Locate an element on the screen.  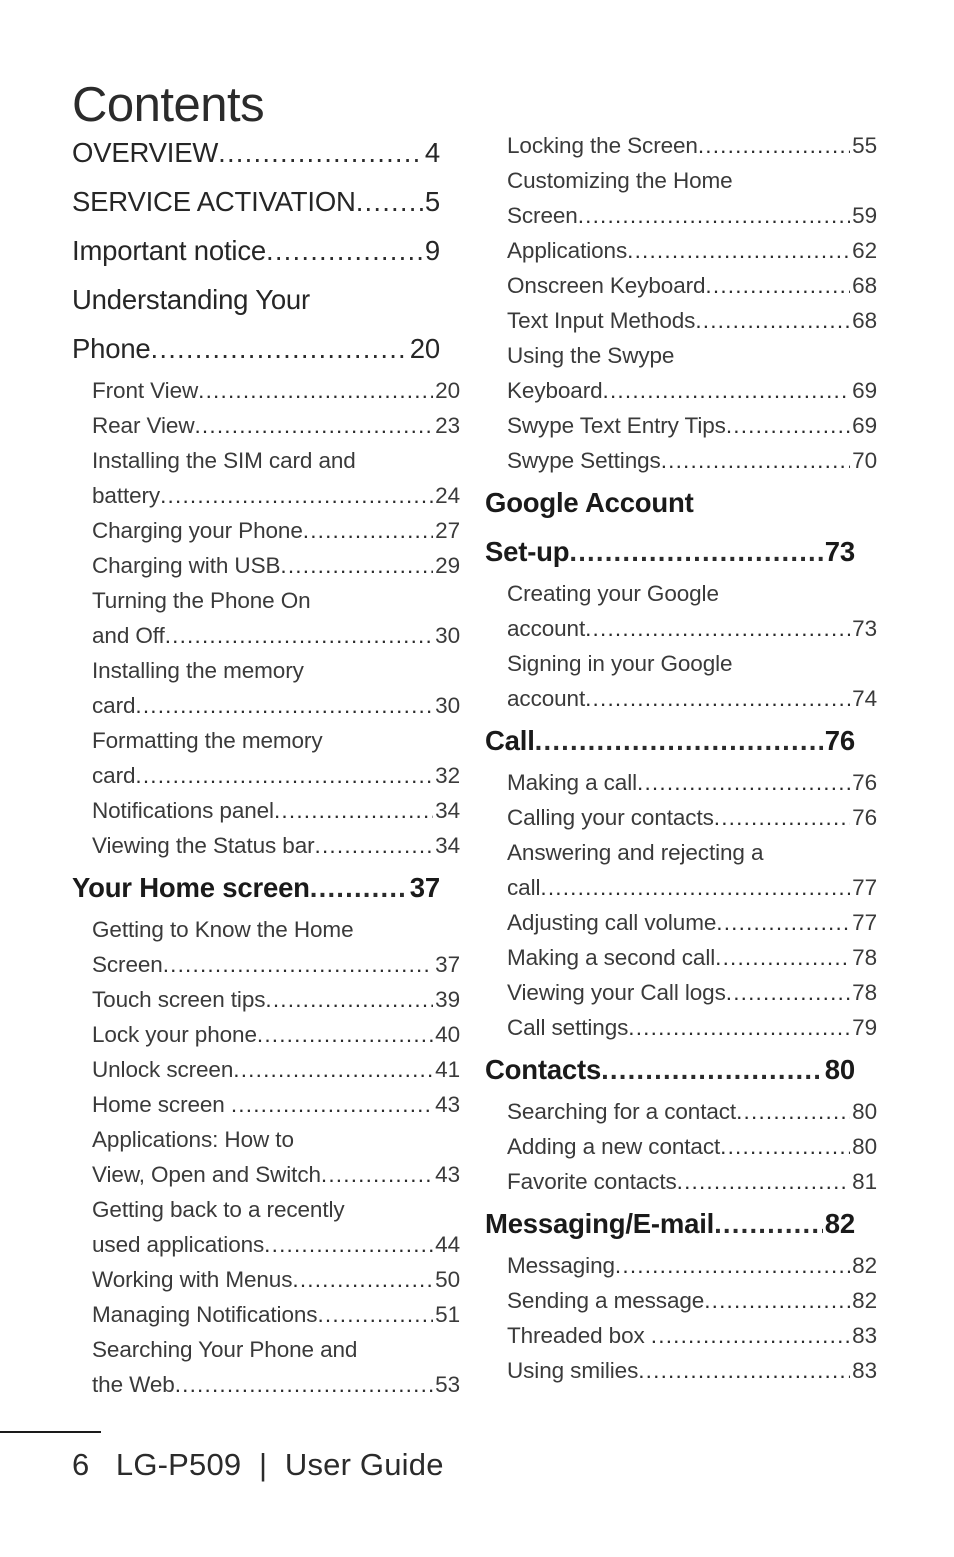
toc-entry-label: Phone is located at coordinates (111, 348).